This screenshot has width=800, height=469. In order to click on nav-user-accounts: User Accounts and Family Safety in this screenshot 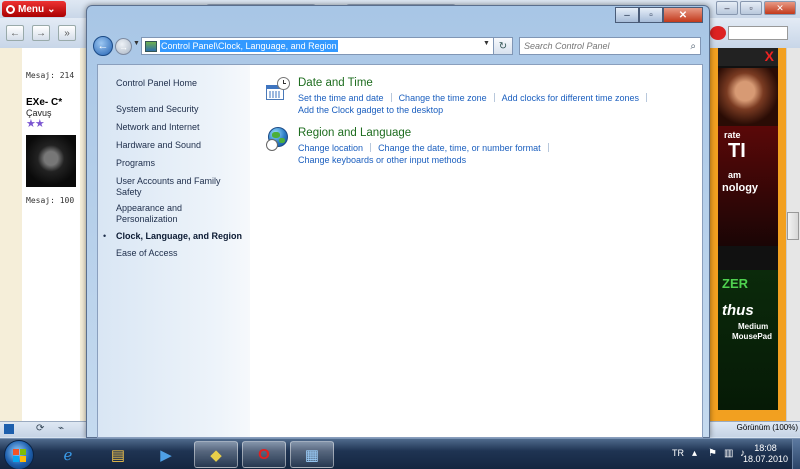, I will do `click(175, 187)`.